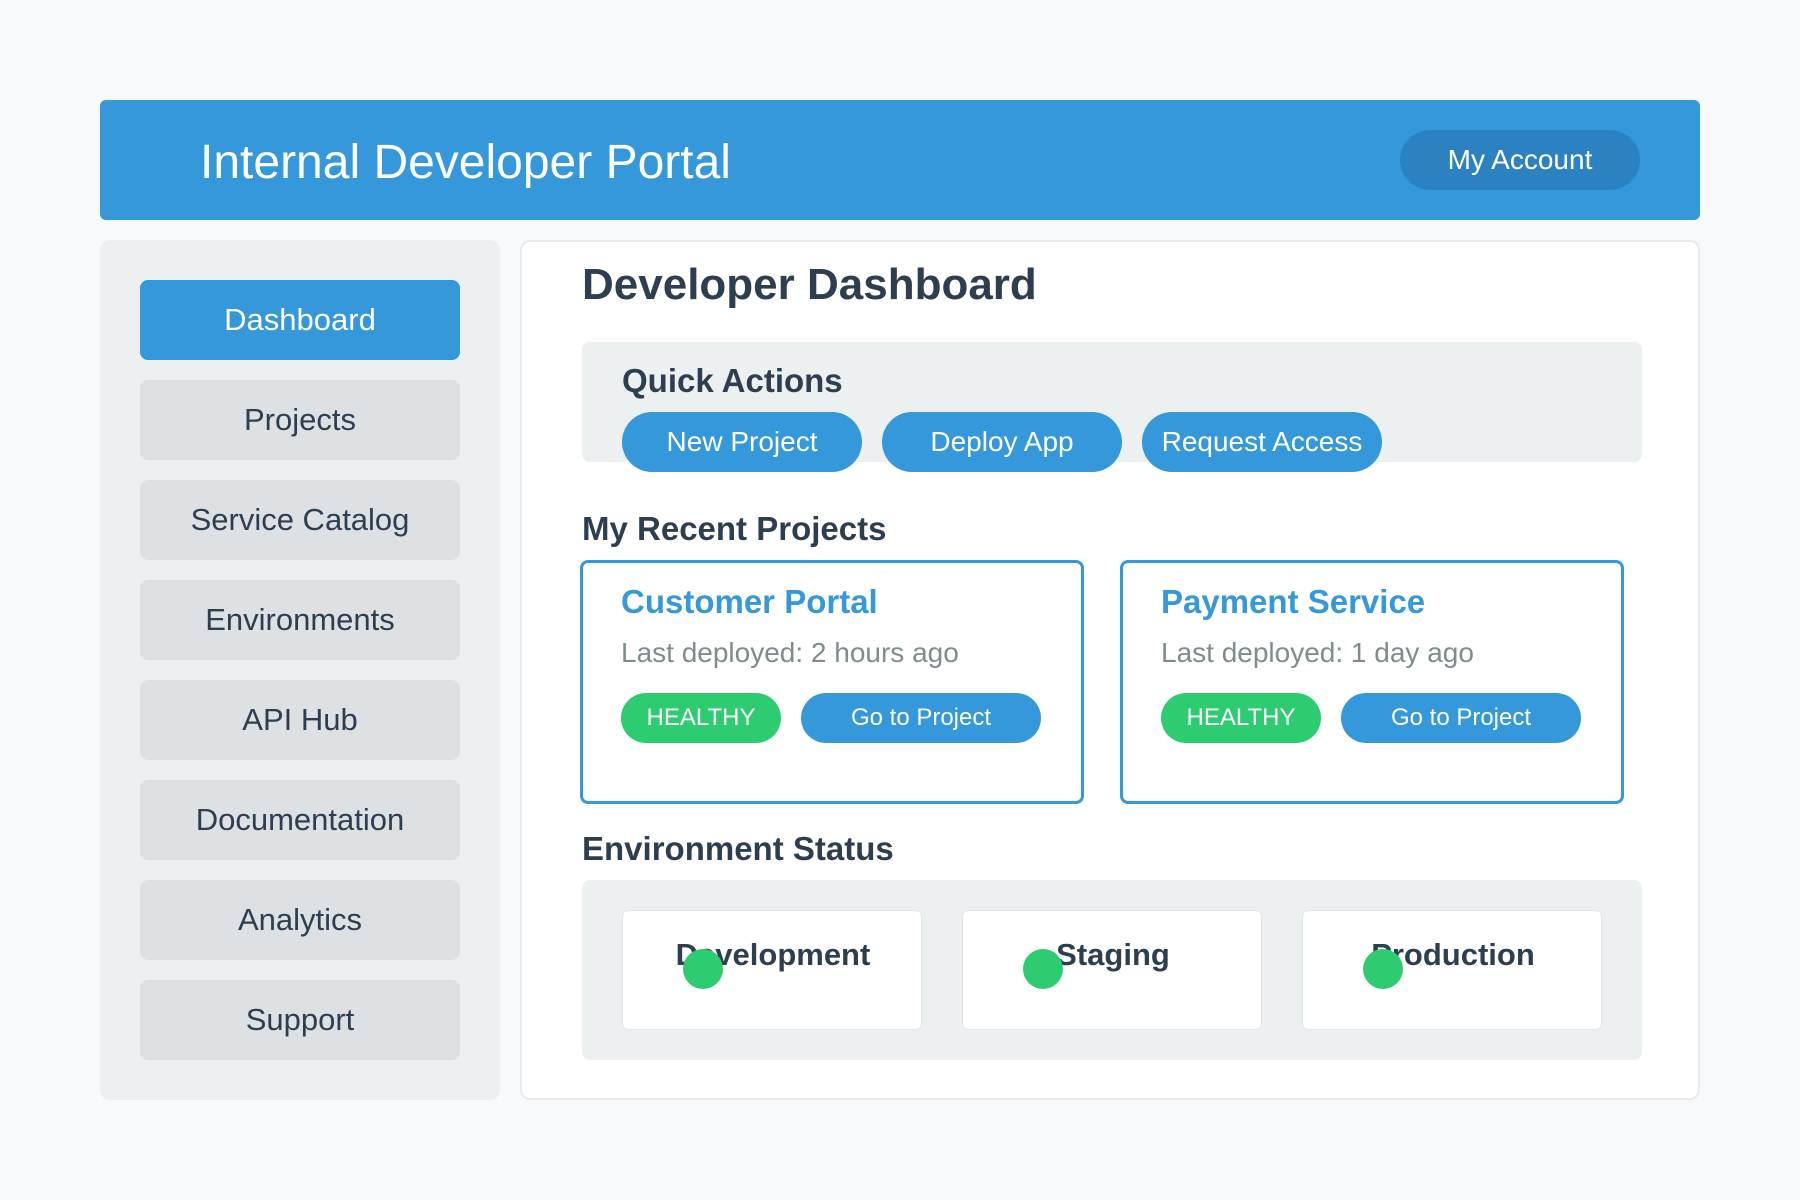 The height and width of the screenshot is (1200, 1800). Describe the element at coordinates (732, 380) in the screenshot. I see `quick-actions-heading: Quick Actions` at that location.